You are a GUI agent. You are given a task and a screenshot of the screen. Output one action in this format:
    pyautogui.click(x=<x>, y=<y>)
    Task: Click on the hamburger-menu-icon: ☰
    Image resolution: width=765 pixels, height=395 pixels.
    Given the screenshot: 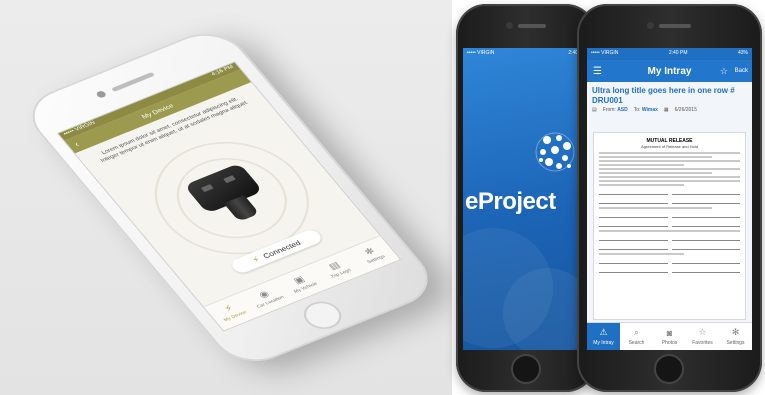 What is the action you would take?
    pyautogui.click(x=597, y=71)
    